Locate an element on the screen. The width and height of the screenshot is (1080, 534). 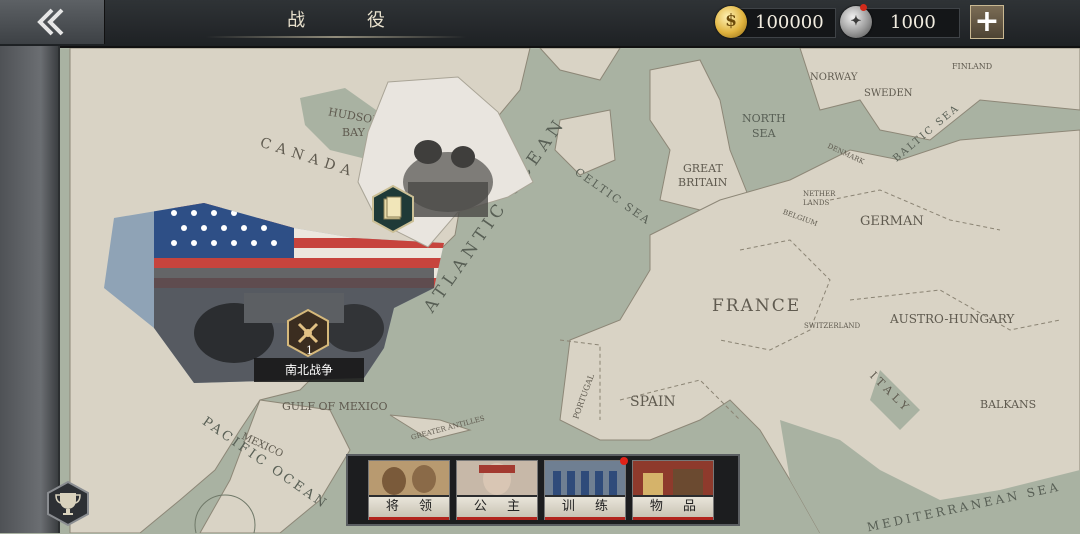
map-label-spain: SPAIN is located at coordinates (653, 402).